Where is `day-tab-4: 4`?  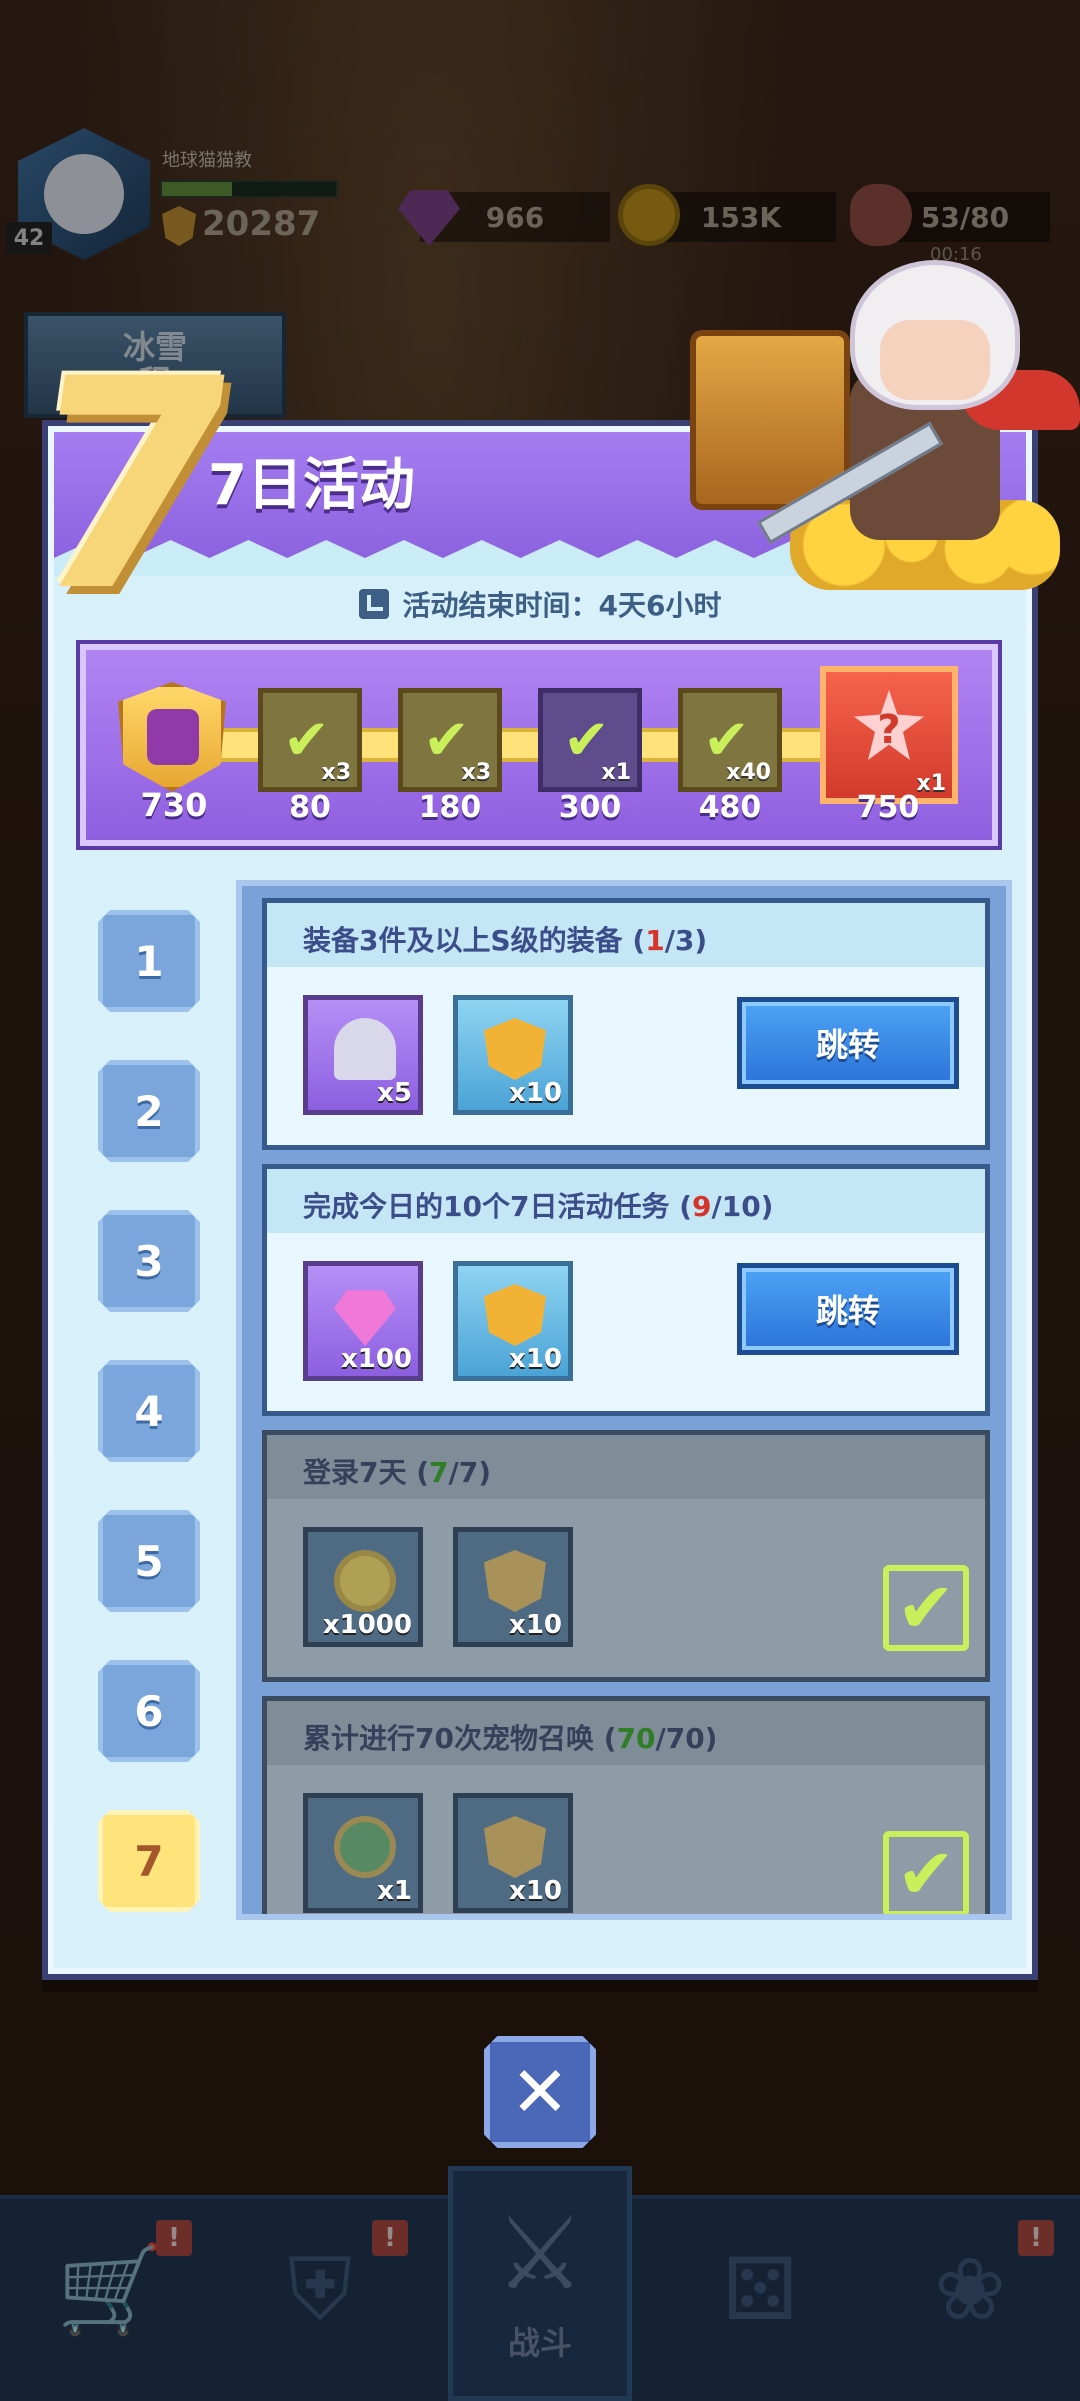 day-tab-4: 4 is located at coordinates (149, 1411).